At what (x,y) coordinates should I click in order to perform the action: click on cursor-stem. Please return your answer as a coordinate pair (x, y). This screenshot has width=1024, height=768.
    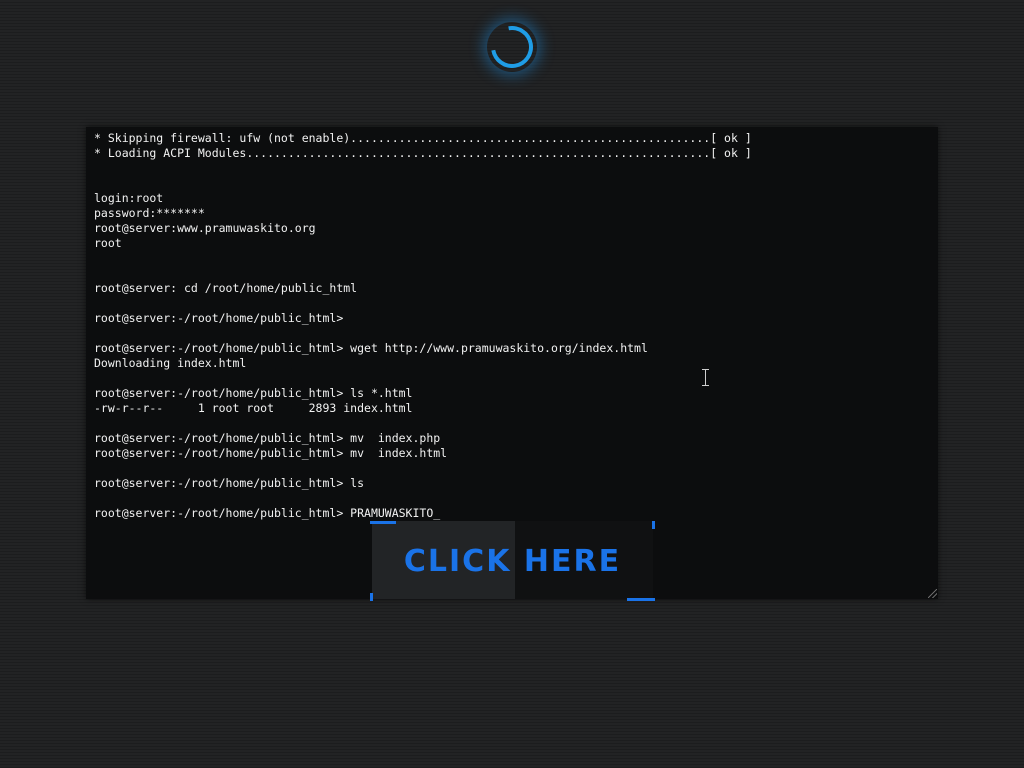
    Looking at the image, I should click on (705, 377).